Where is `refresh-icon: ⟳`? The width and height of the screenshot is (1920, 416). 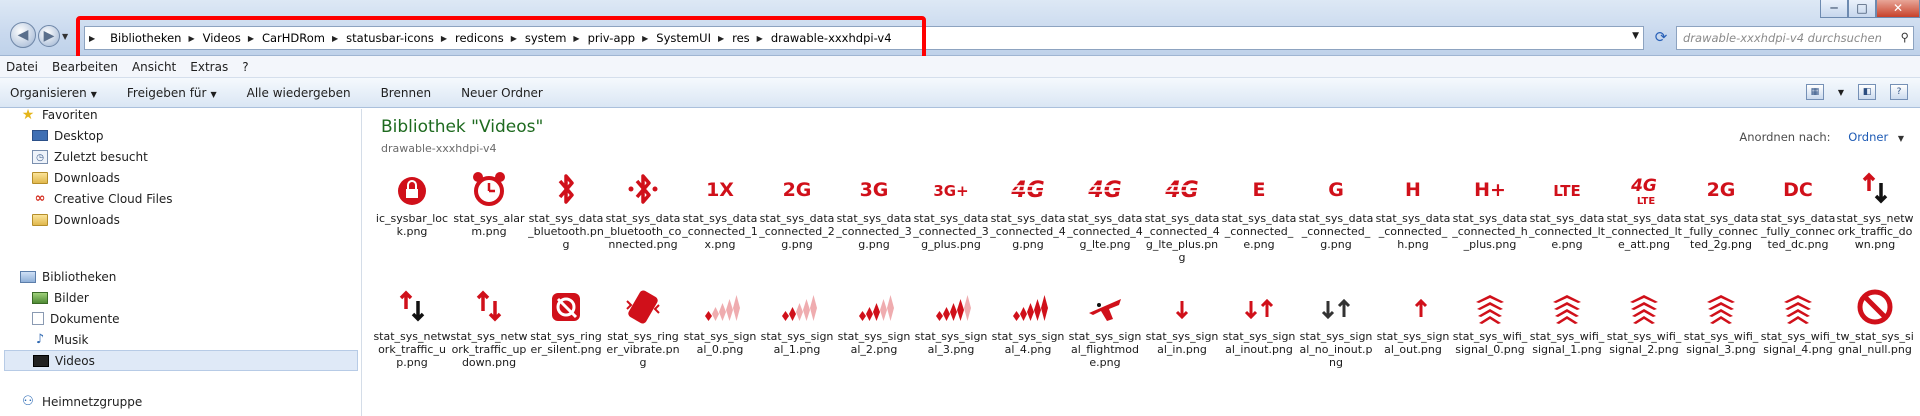
refresh-icon: ⟳ is located at coordinates (1661, 38).